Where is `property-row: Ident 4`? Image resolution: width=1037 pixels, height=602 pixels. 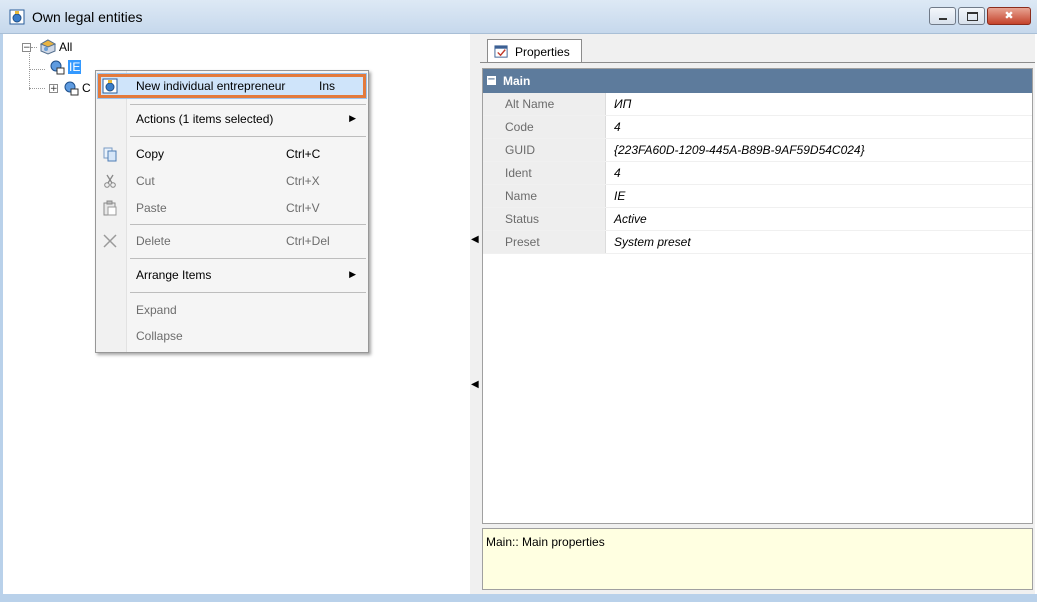
property-row: Ident 4 is located at coordinates (757, 173).